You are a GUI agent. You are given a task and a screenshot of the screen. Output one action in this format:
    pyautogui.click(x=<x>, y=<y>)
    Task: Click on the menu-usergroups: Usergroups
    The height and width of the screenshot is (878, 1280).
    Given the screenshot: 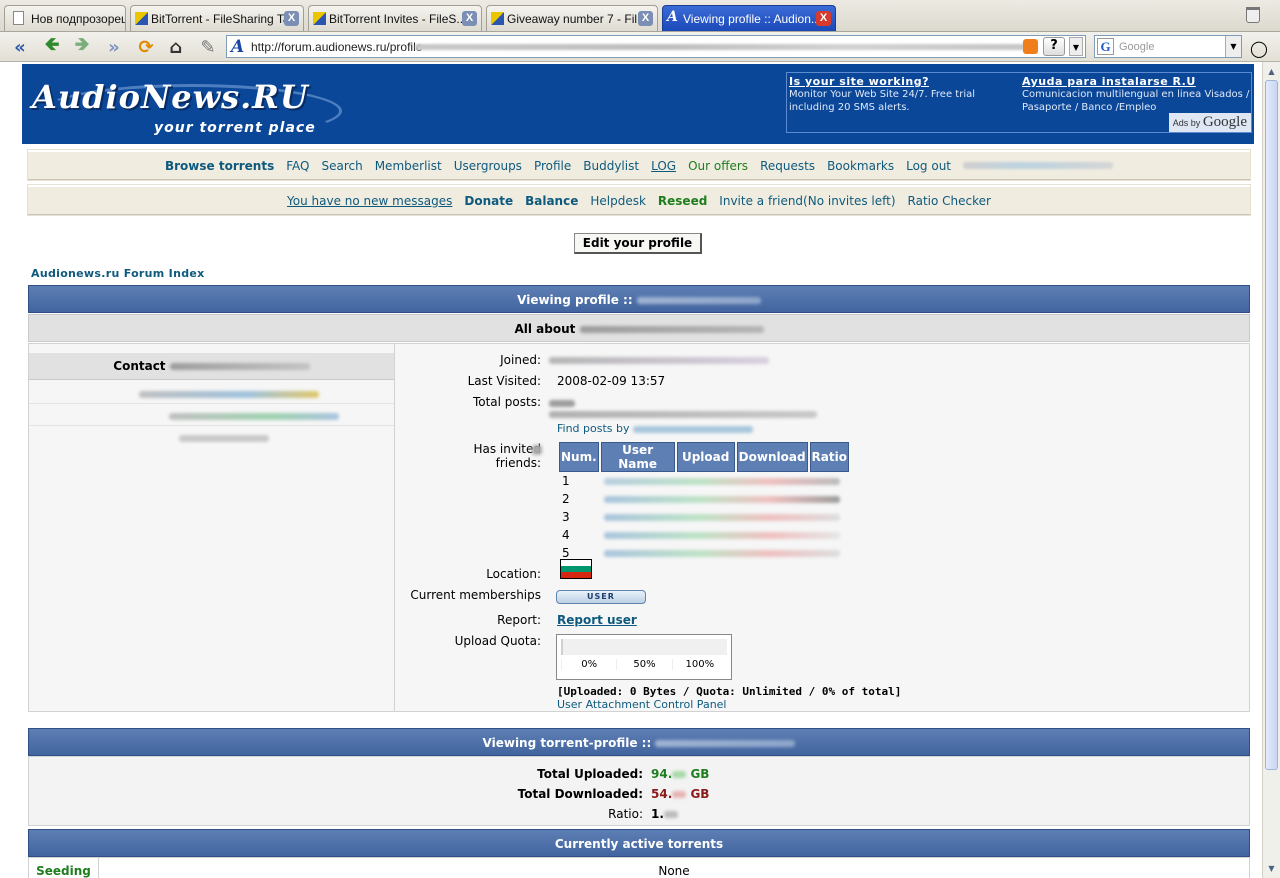 What is the action you would take?
    pyautogui.click(x=488, y=166)
    